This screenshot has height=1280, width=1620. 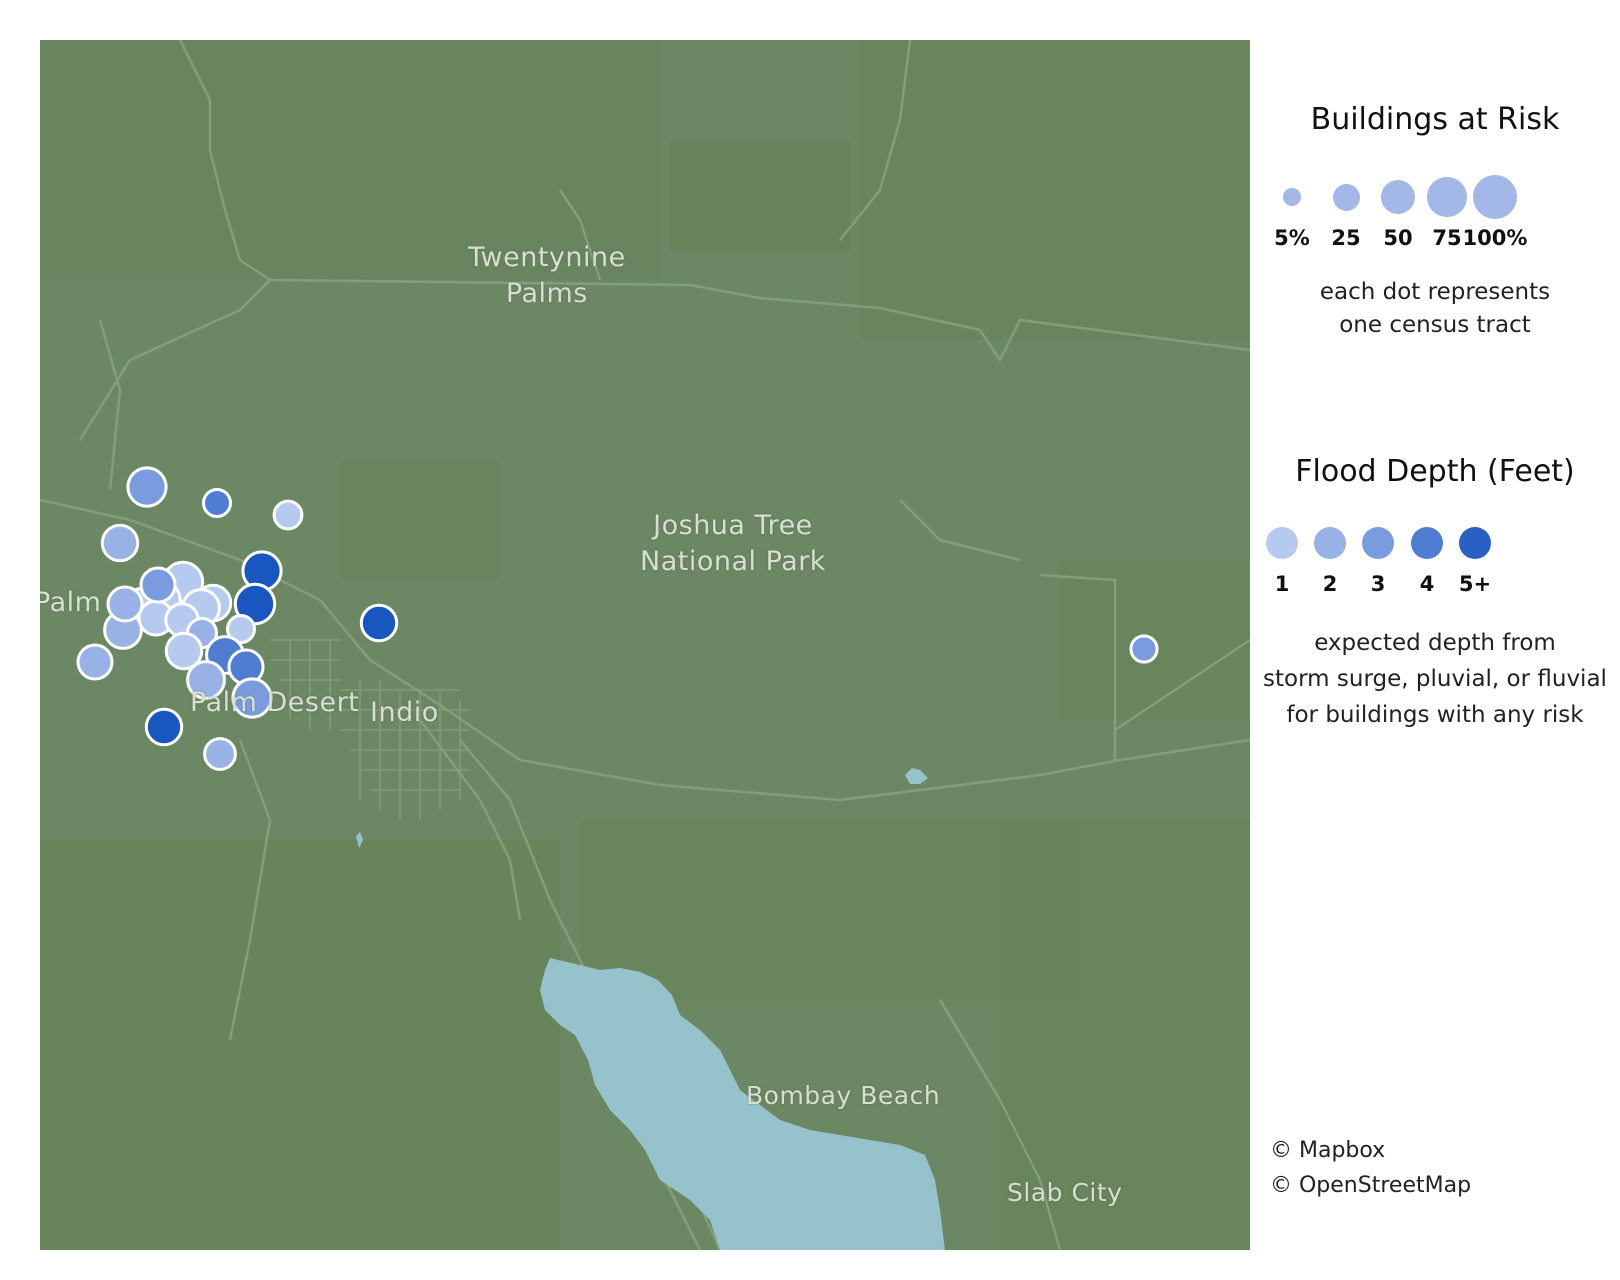 What do you see at coordinates (275, 702) in the screenshot?
I see `place-label-palm-desert: Palm Desert` at bounding box center [275, 702].